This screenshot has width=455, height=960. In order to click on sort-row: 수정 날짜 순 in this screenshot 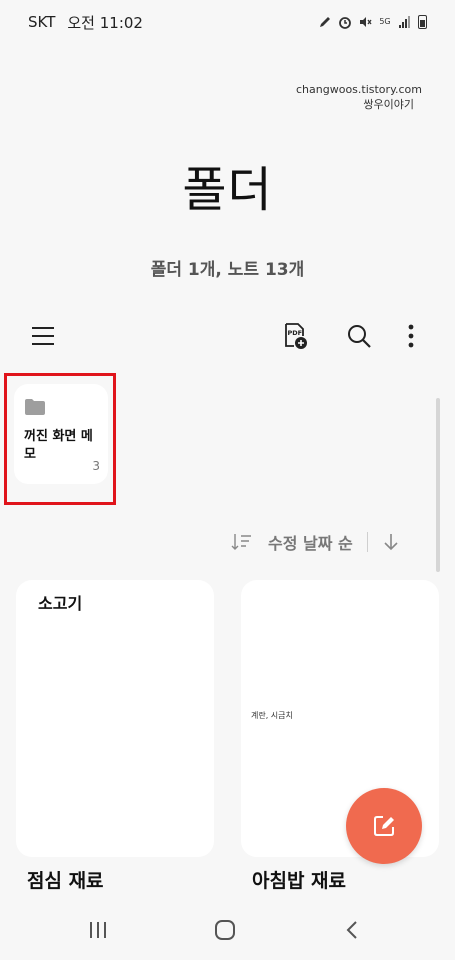, I will do `click(315, 542)`.